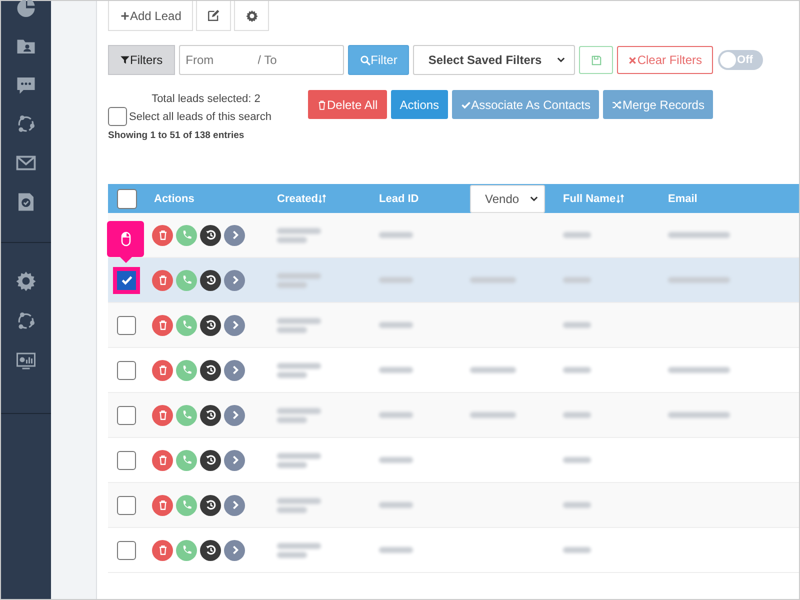 The image size is (800, 600). What do you see at coordinates (665, 60) in the screenshot?
I see `clear-filters-button: Clear Filters` at bounding box center [665, 60].